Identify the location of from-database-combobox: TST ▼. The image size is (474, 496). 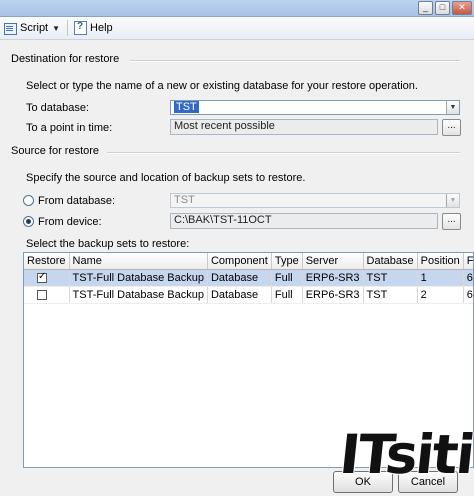
(315, 200).